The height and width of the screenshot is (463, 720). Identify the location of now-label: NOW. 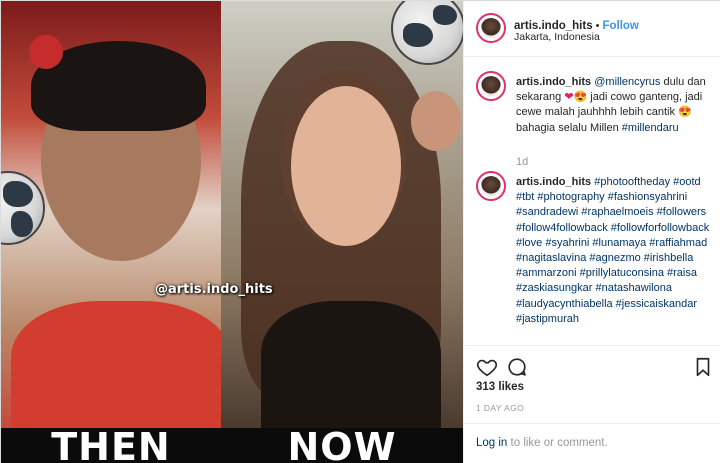
(342, 444).